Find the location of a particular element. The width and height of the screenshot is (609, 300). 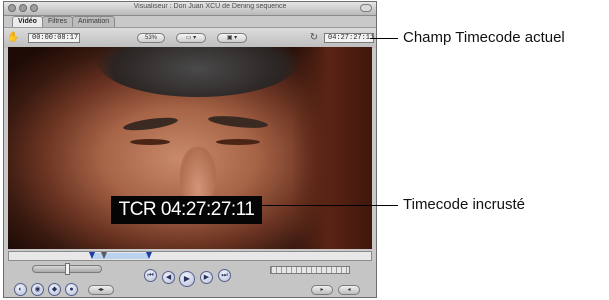

in-point-marker is located at coordinates (92, 255).